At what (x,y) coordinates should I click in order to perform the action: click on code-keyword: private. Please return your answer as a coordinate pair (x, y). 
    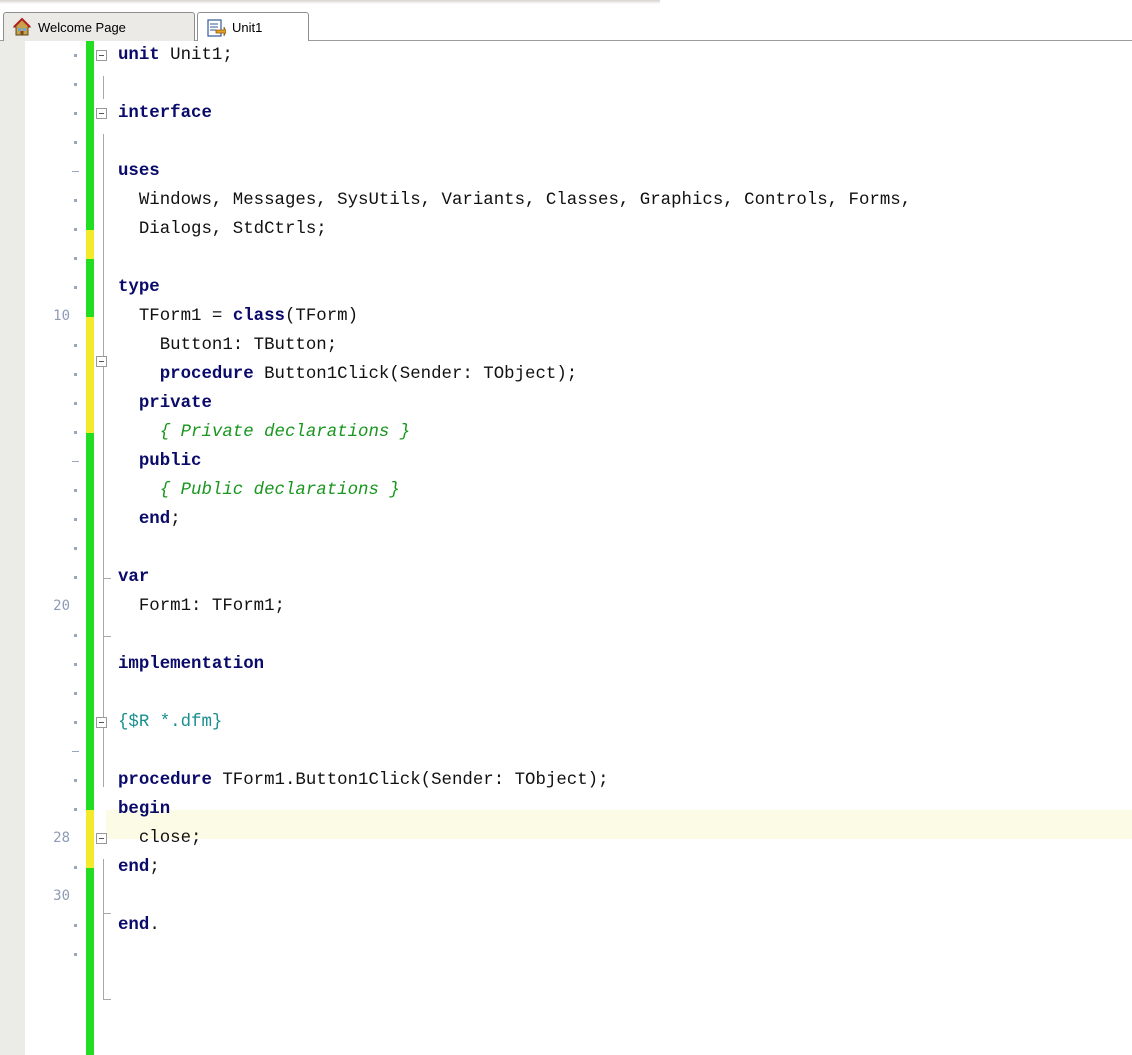
    Looking at the image, I should click on (175, 403).